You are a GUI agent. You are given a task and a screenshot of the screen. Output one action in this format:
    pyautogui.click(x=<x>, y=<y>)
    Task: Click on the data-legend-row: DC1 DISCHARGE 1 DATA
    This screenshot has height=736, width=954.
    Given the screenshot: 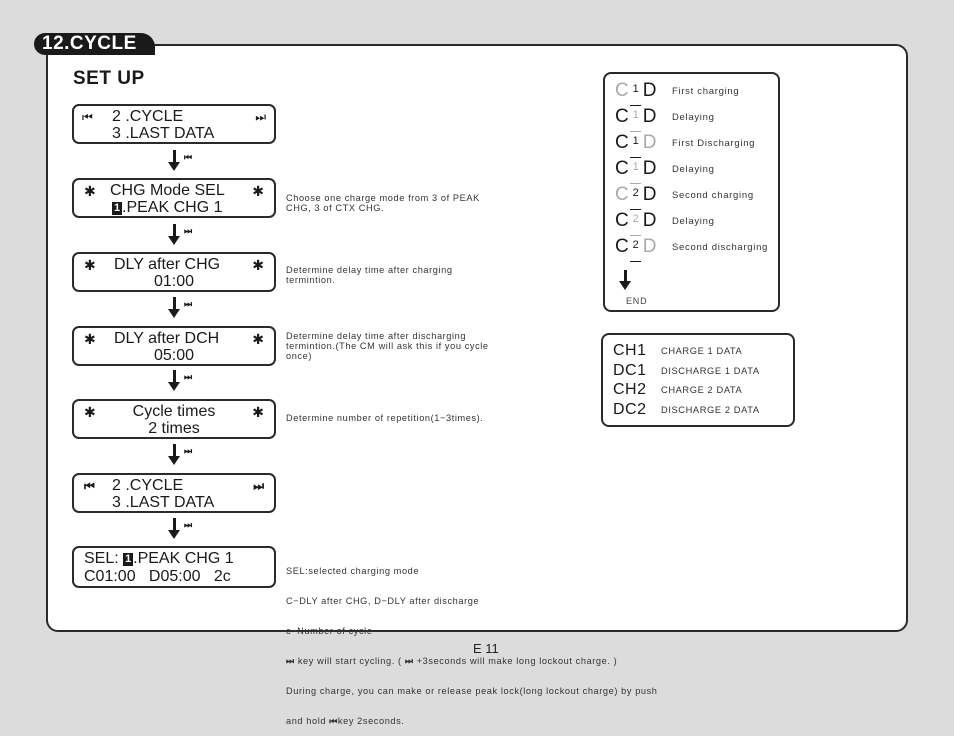 What is the action you would take?
    pyautogui.click(x=703, y=370)
    